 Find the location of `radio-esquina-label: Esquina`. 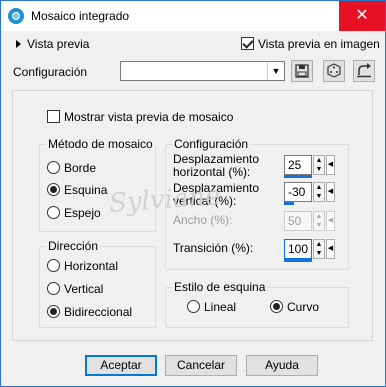

radio-esquina-label: Esquina is located at coordinates (85, 190).